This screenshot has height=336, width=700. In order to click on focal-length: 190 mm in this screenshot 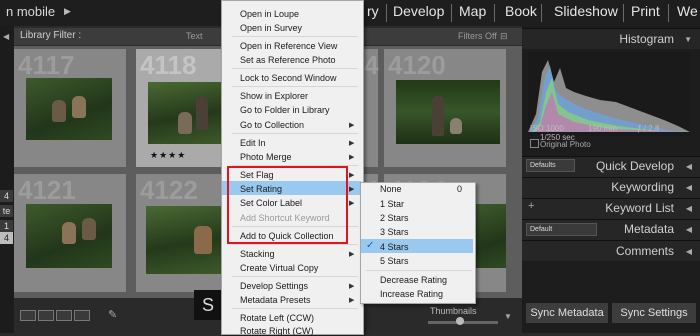, I will do `click(602, 128)`.